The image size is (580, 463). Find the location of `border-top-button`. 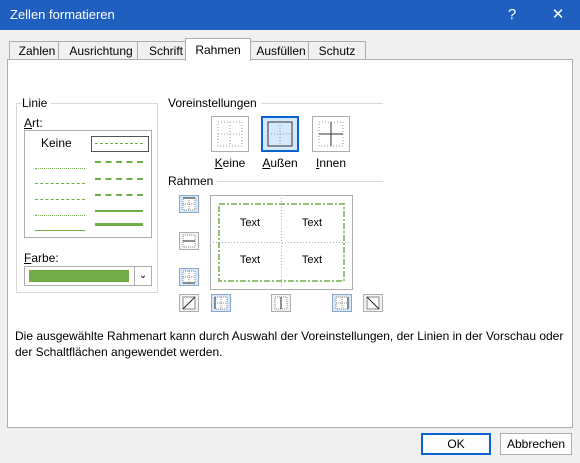

border-top-button is located at coordinates (189, 204).